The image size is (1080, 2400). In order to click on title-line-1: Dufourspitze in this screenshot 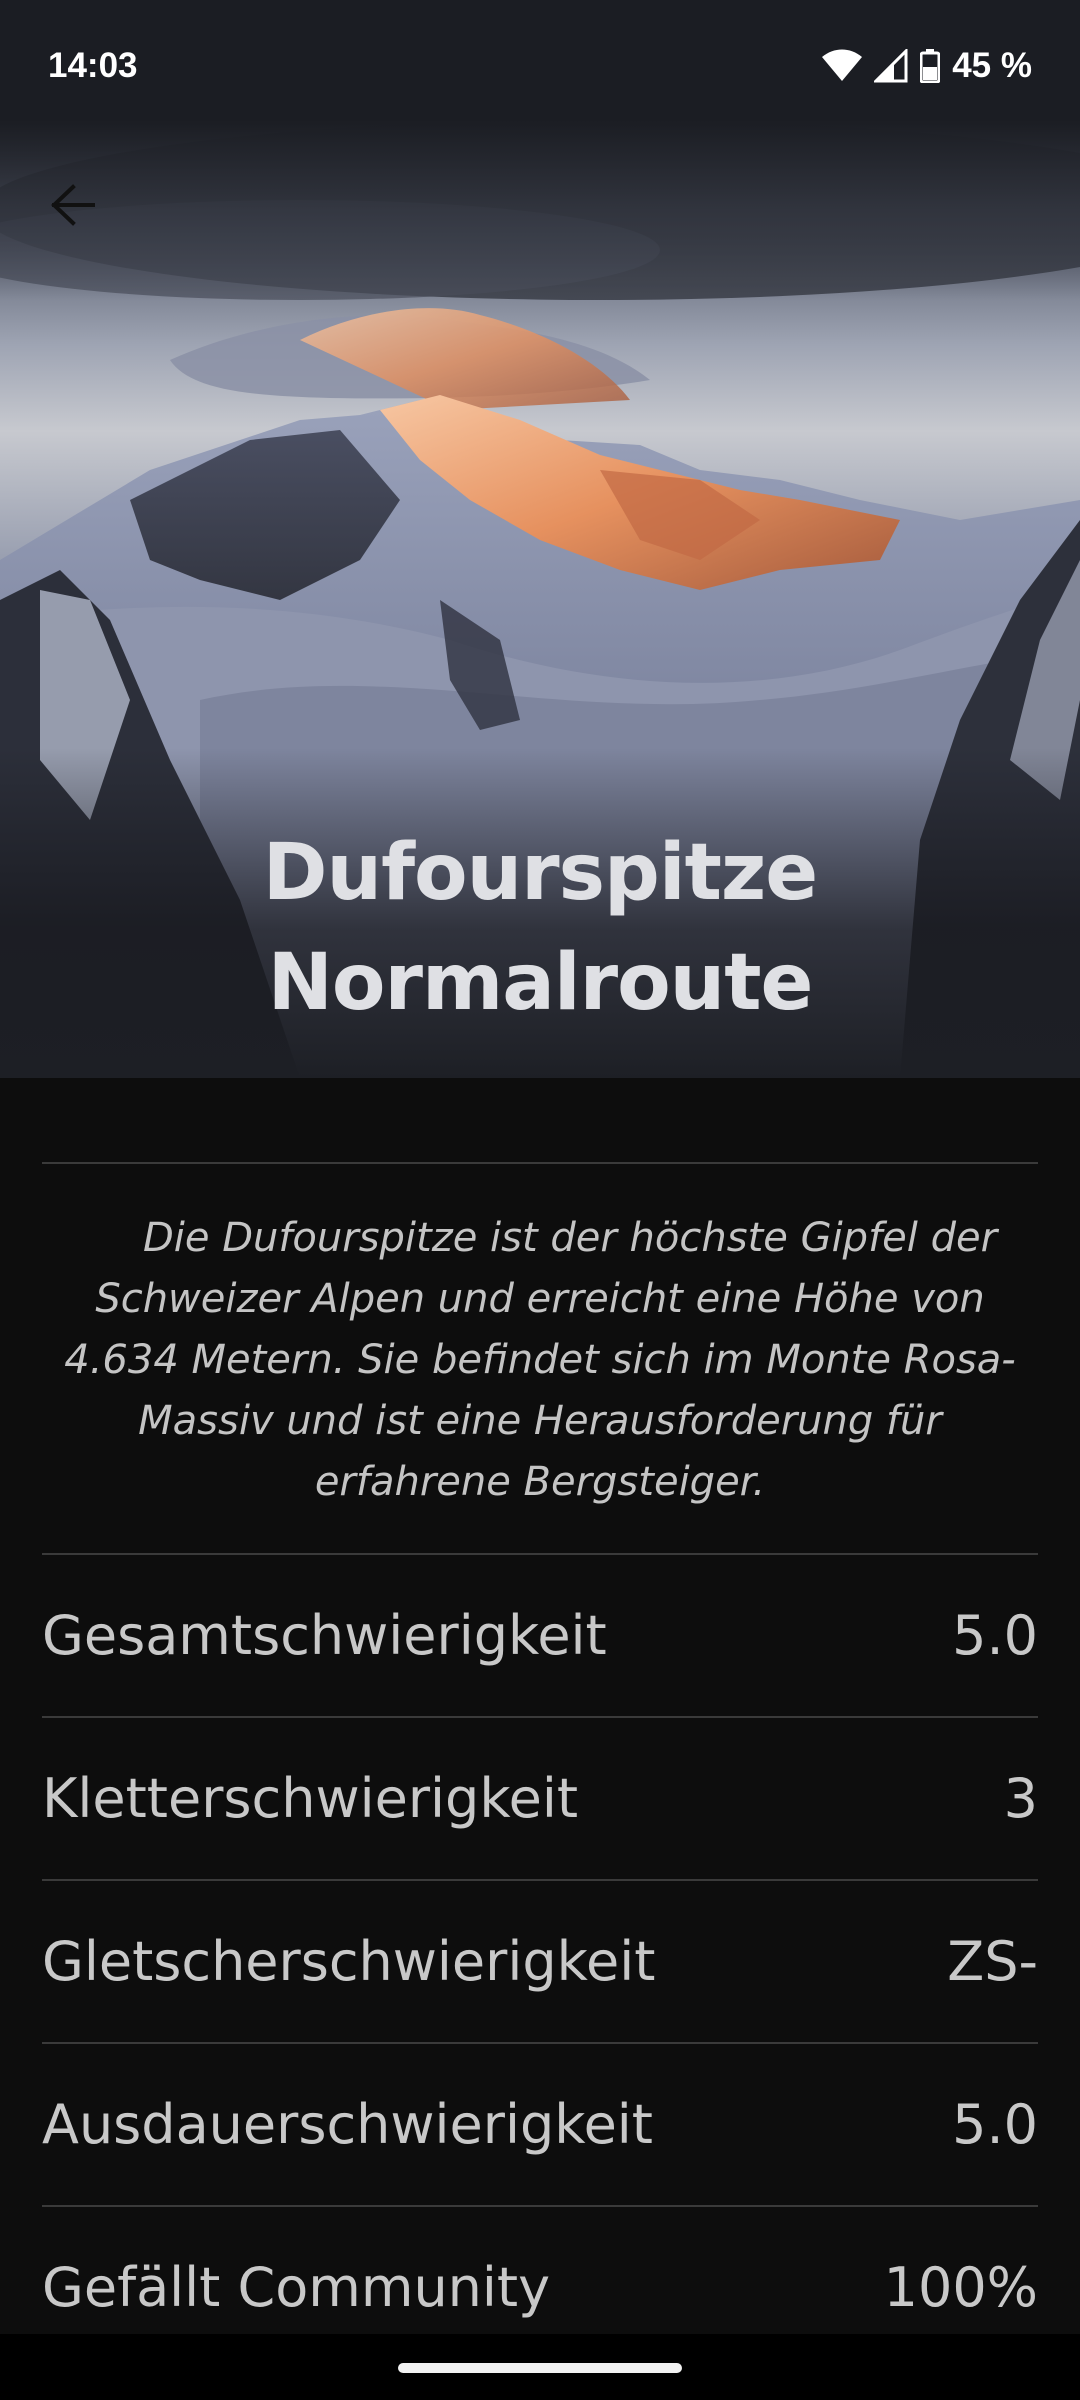, I will do `click(540, 873)`.